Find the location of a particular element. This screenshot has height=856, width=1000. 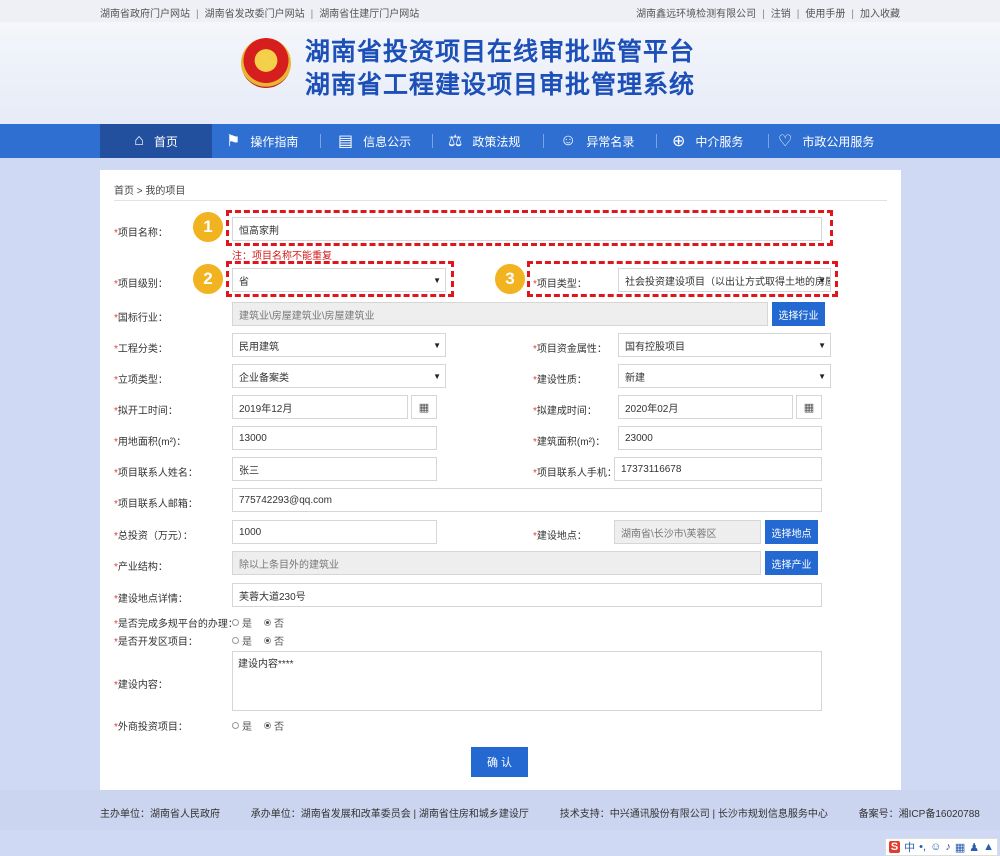

flag-icon: ⚑ is located at coordinates (233, 141).